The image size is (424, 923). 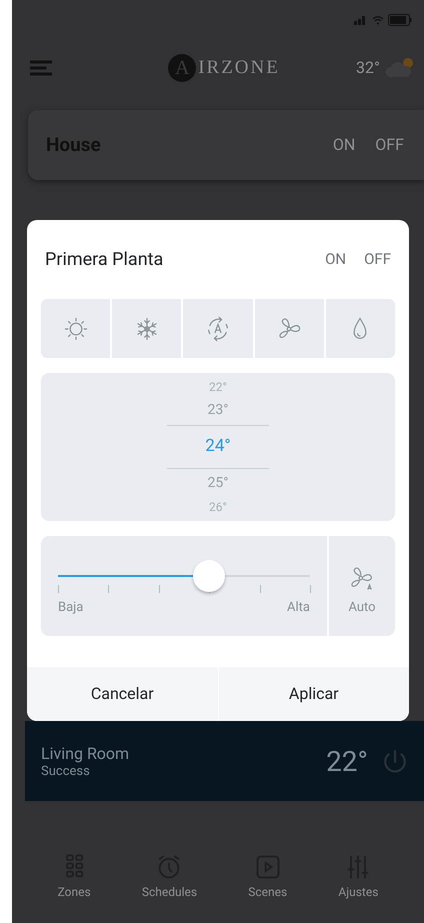 I want to click on temperature-picker: 22° 23° 24° 25° 26°, so click(x=218, y=447).